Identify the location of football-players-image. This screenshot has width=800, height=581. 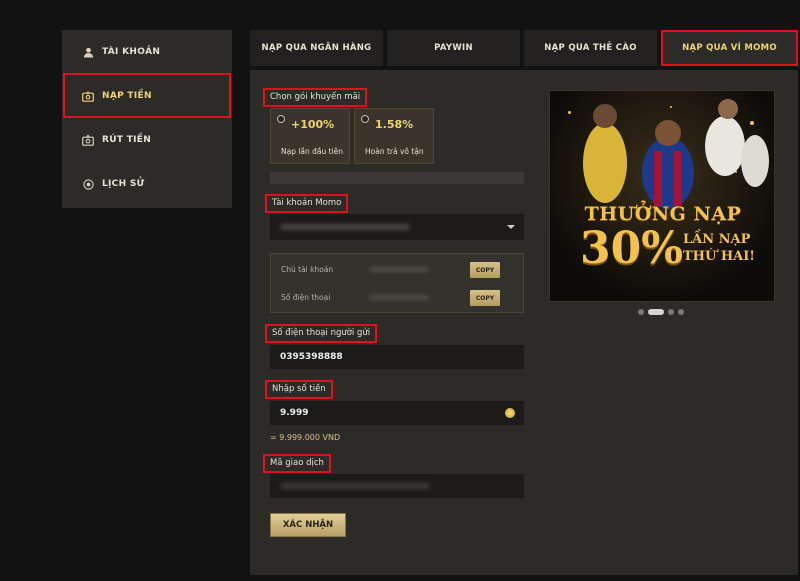
(676, 154).